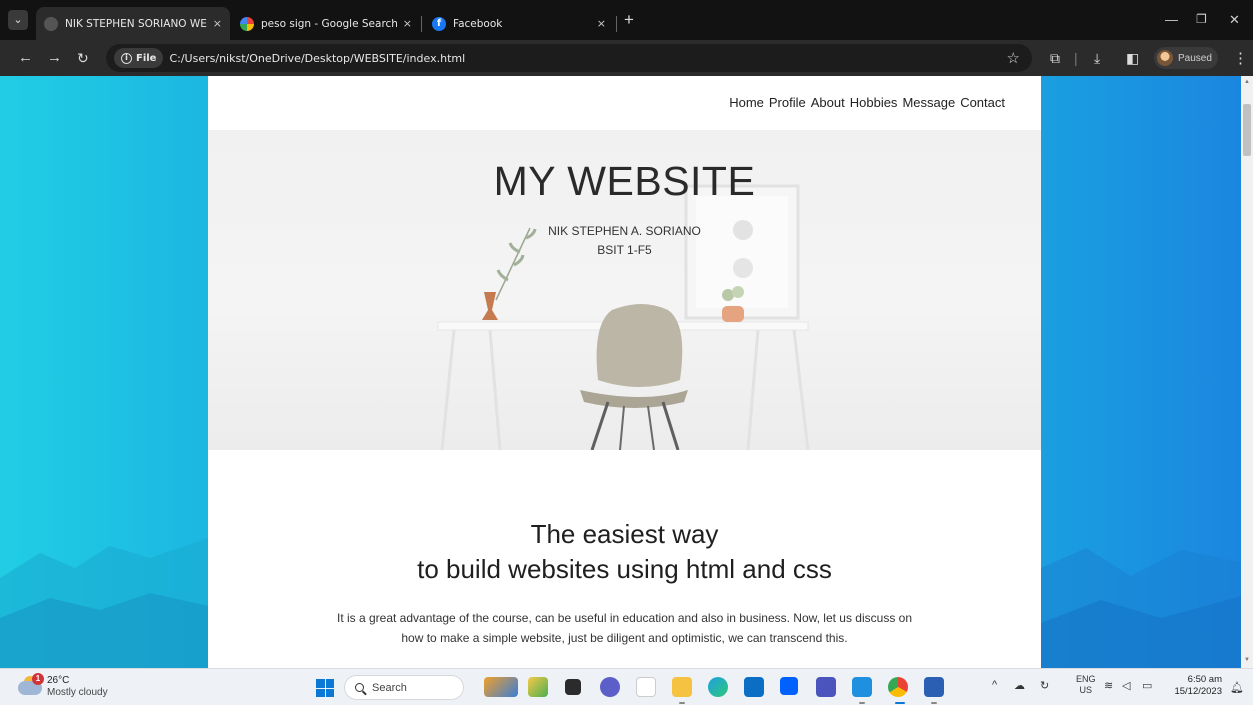 Image resolution: width=1253 pixels, height=705 pixels. What do you see at coordinates (126, 58) in the screenshot?
I see `info-icon: i` at bounding box center [126, 58].